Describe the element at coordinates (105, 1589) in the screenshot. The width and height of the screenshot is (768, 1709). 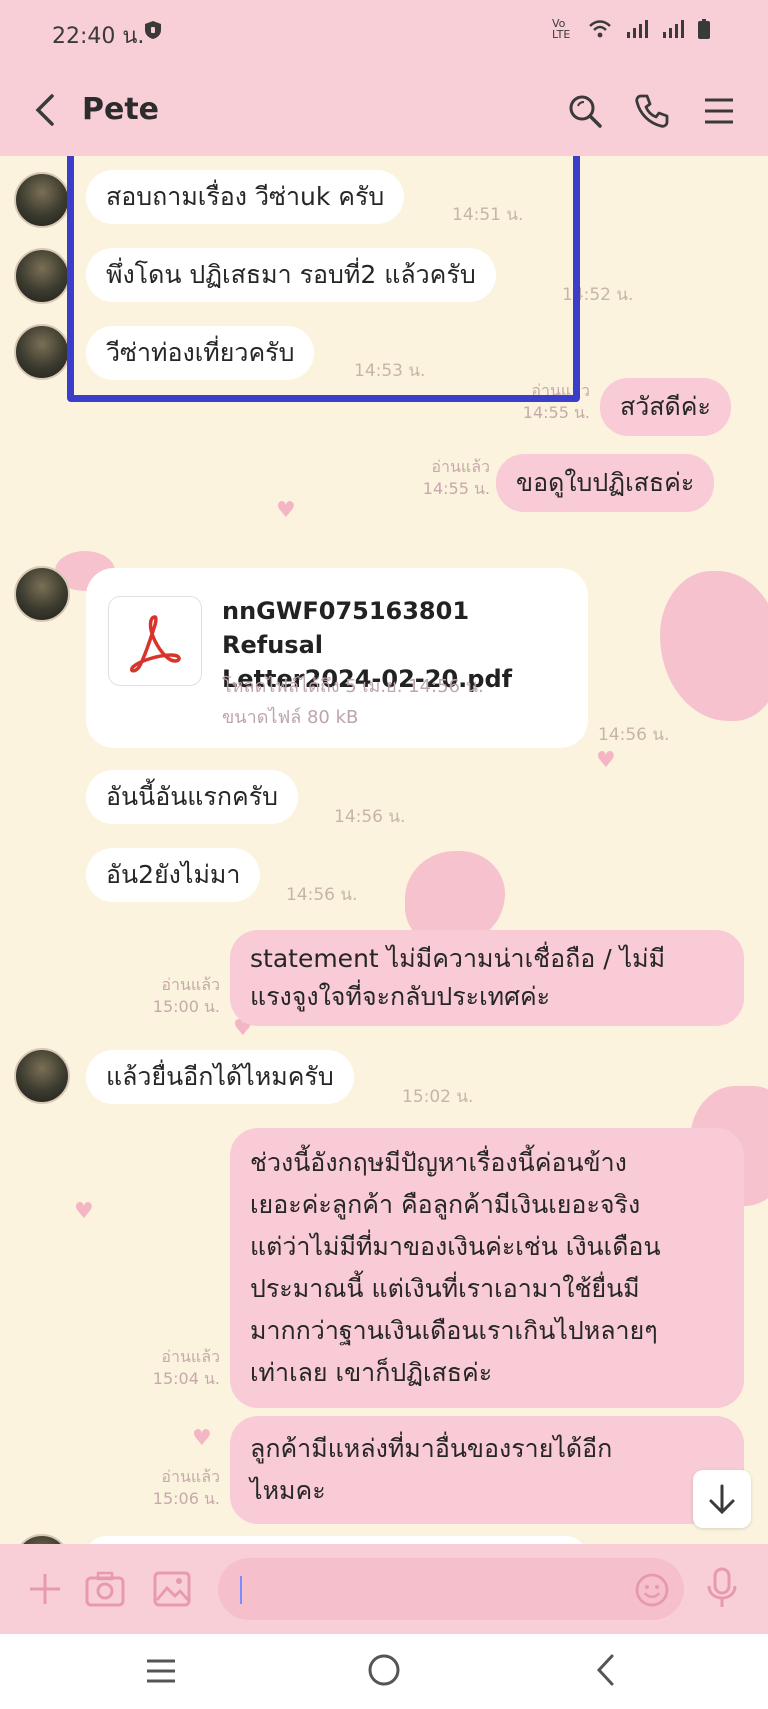
I see `camera-icon` at that location.